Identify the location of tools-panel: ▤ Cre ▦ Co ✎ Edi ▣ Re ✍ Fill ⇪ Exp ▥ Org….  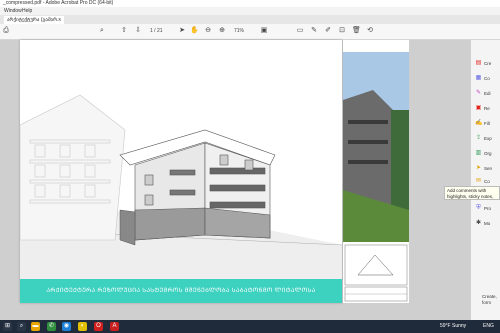
(485, 180).